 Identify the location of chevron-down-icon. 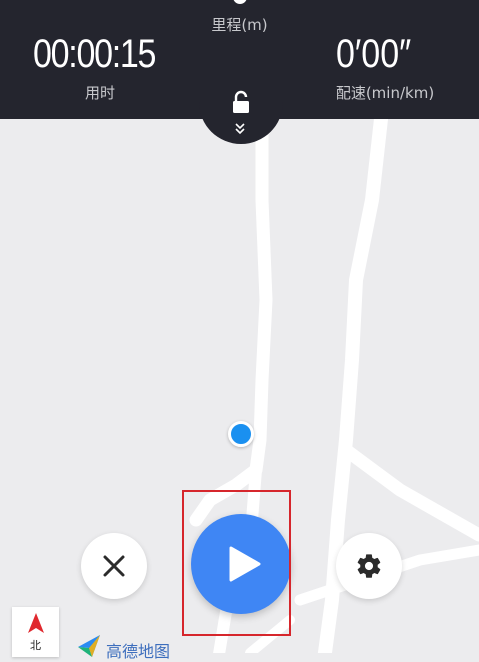
(240, 129).